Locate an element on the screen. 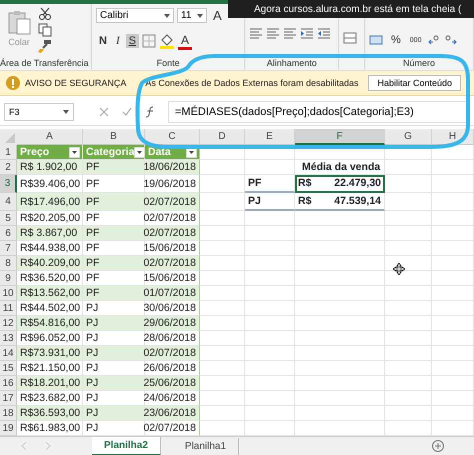  row-header: 15 is located at coordinates (8, 368).